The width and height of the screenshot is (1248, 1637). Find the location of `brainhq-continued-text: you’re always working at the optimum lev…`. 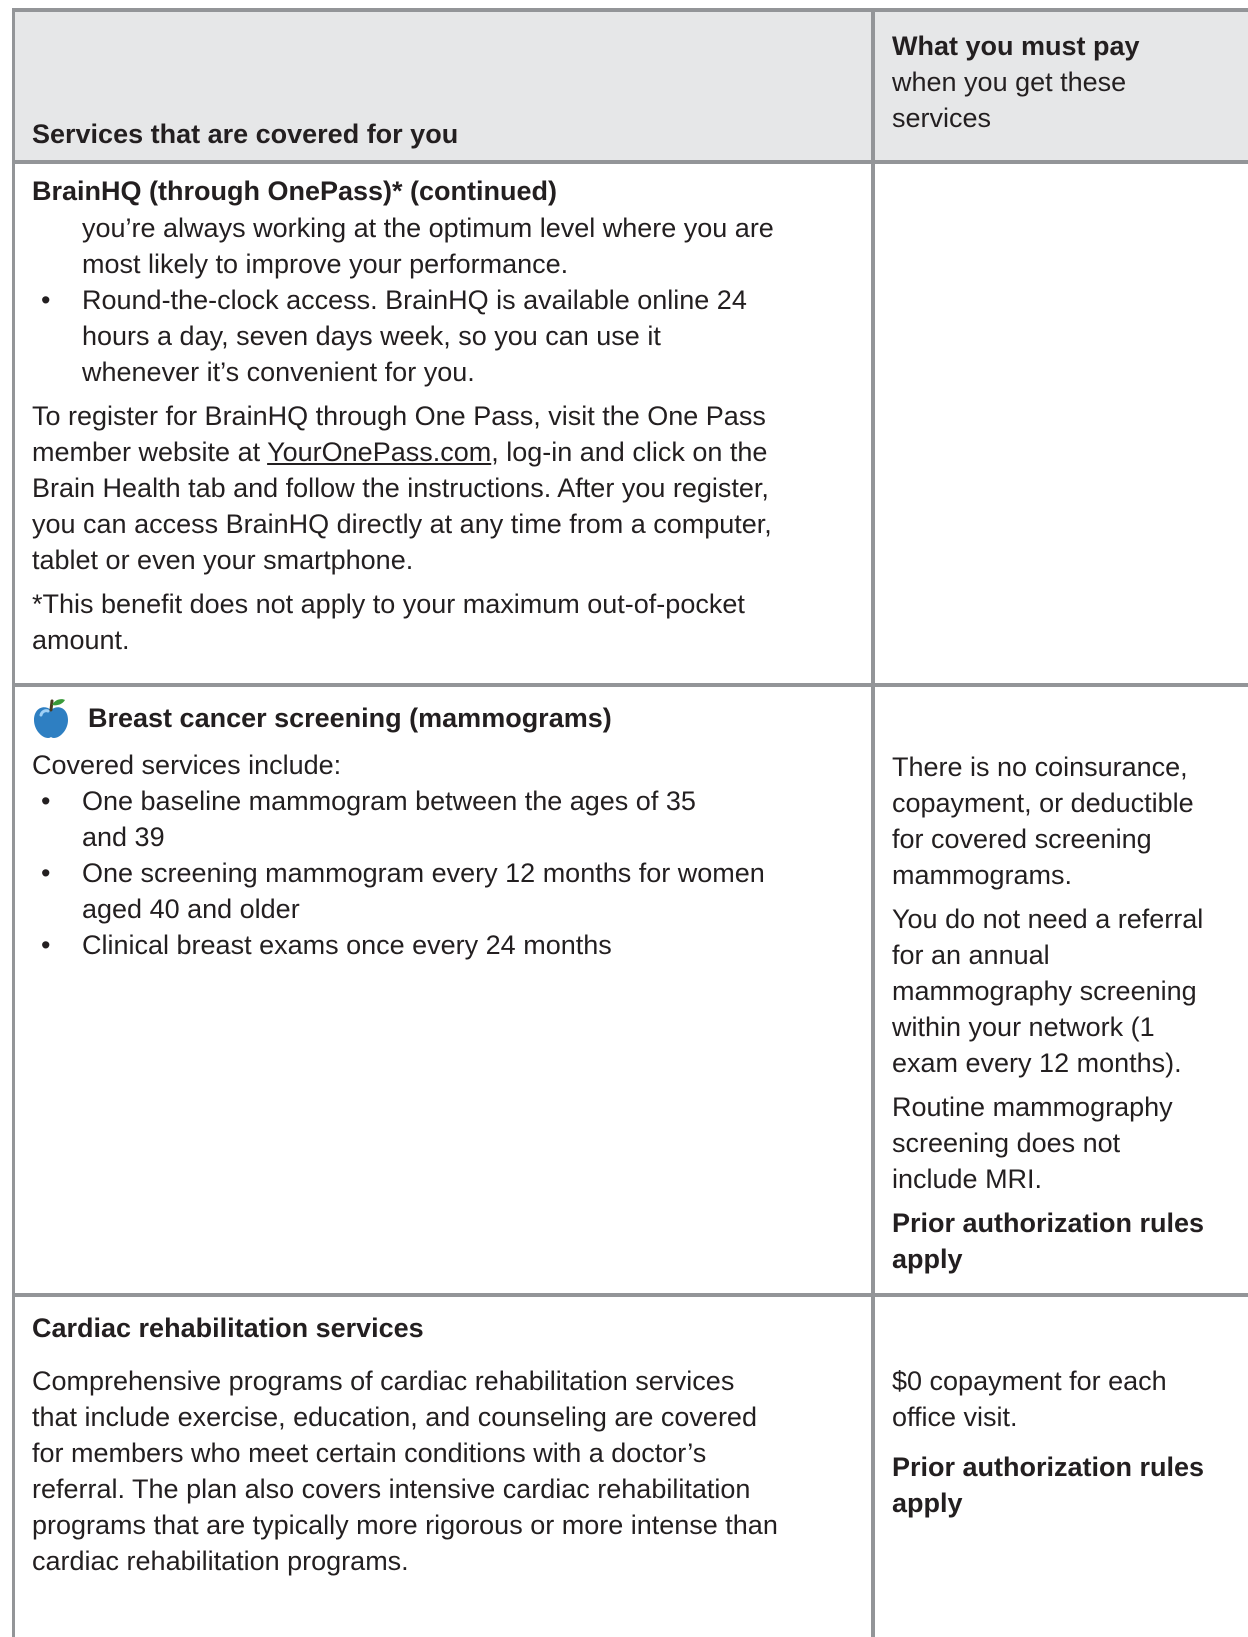

brainhq-continued-text: you’re always working at the optimum lev… is located at coordinates (445, 246).